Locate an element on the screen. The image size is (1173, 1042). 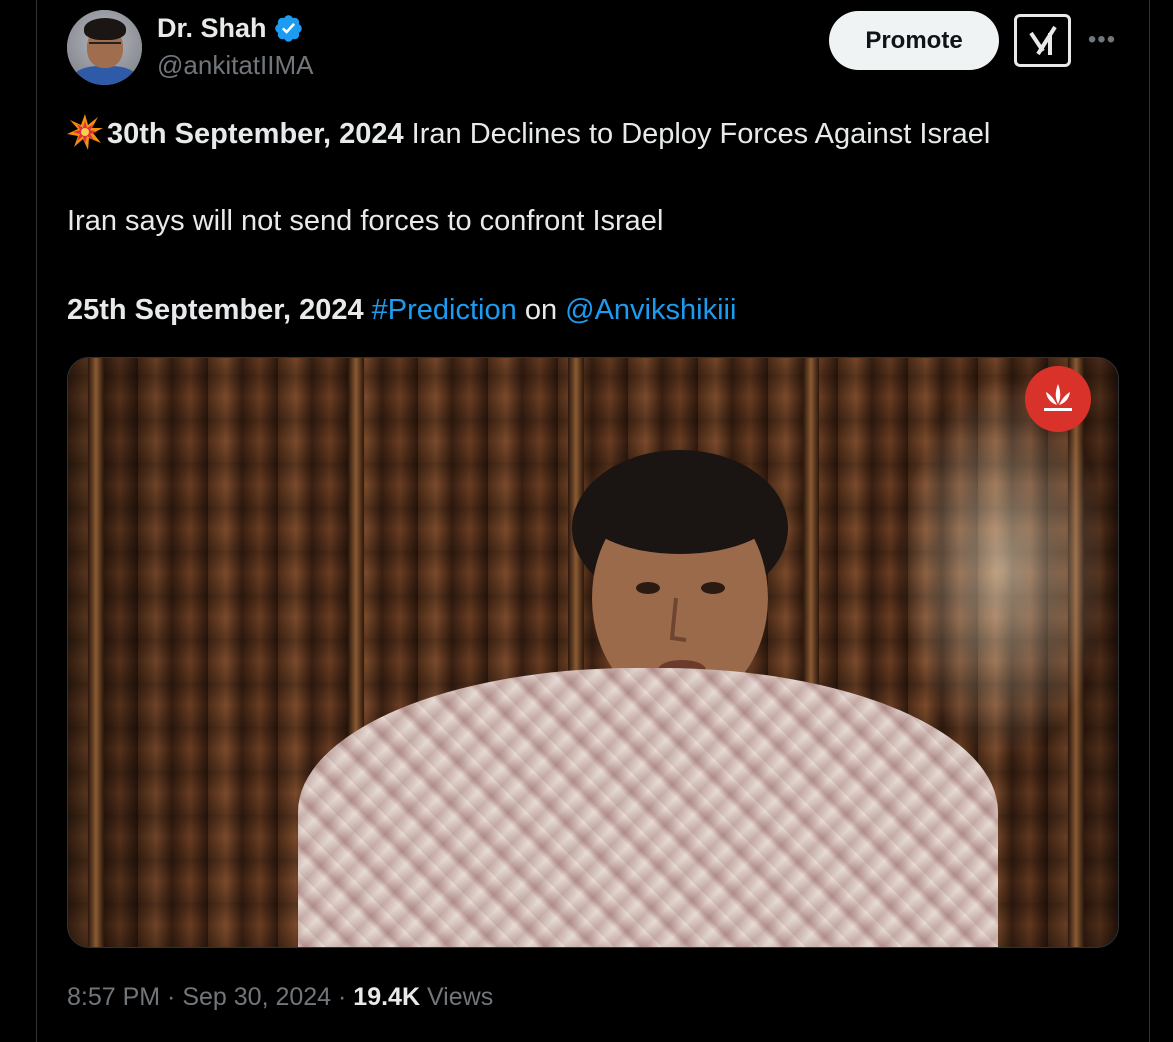
grok-logo-glyph is located at coordinates (1042, 40).